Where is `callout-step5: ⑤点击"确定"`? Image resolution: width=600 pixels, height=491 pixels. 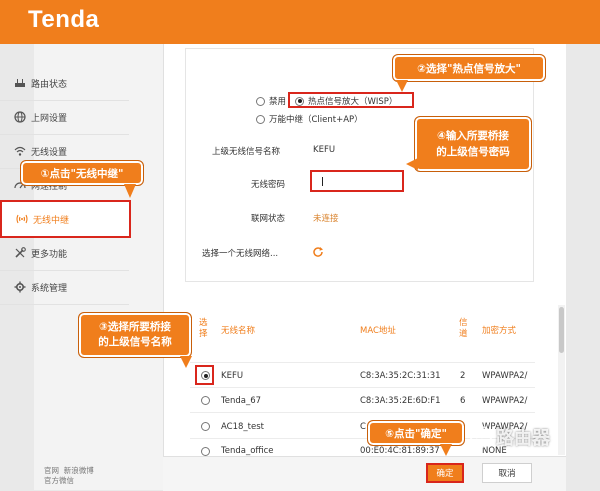 callout-step5: ⑤点击"确定" is located at coordinates (416, 433).